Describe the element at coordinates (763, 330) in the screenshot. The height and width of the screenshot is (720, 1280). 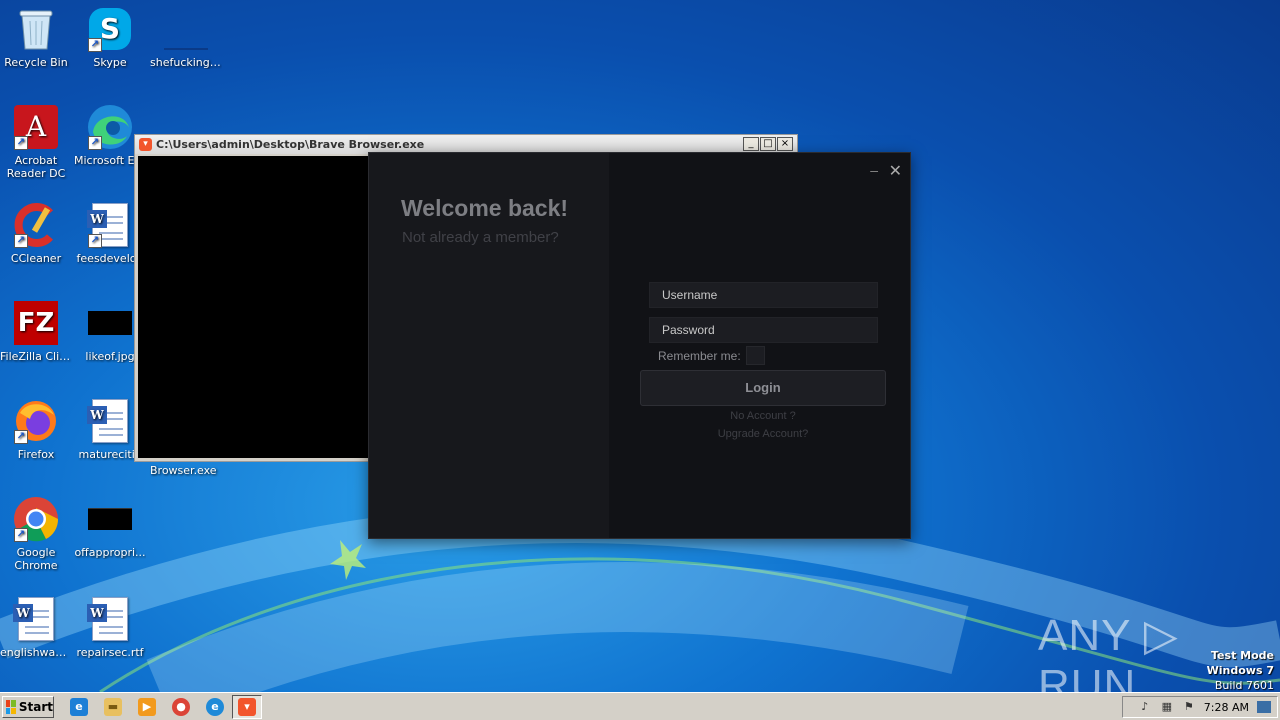
I see `password-field: Password` at that location.